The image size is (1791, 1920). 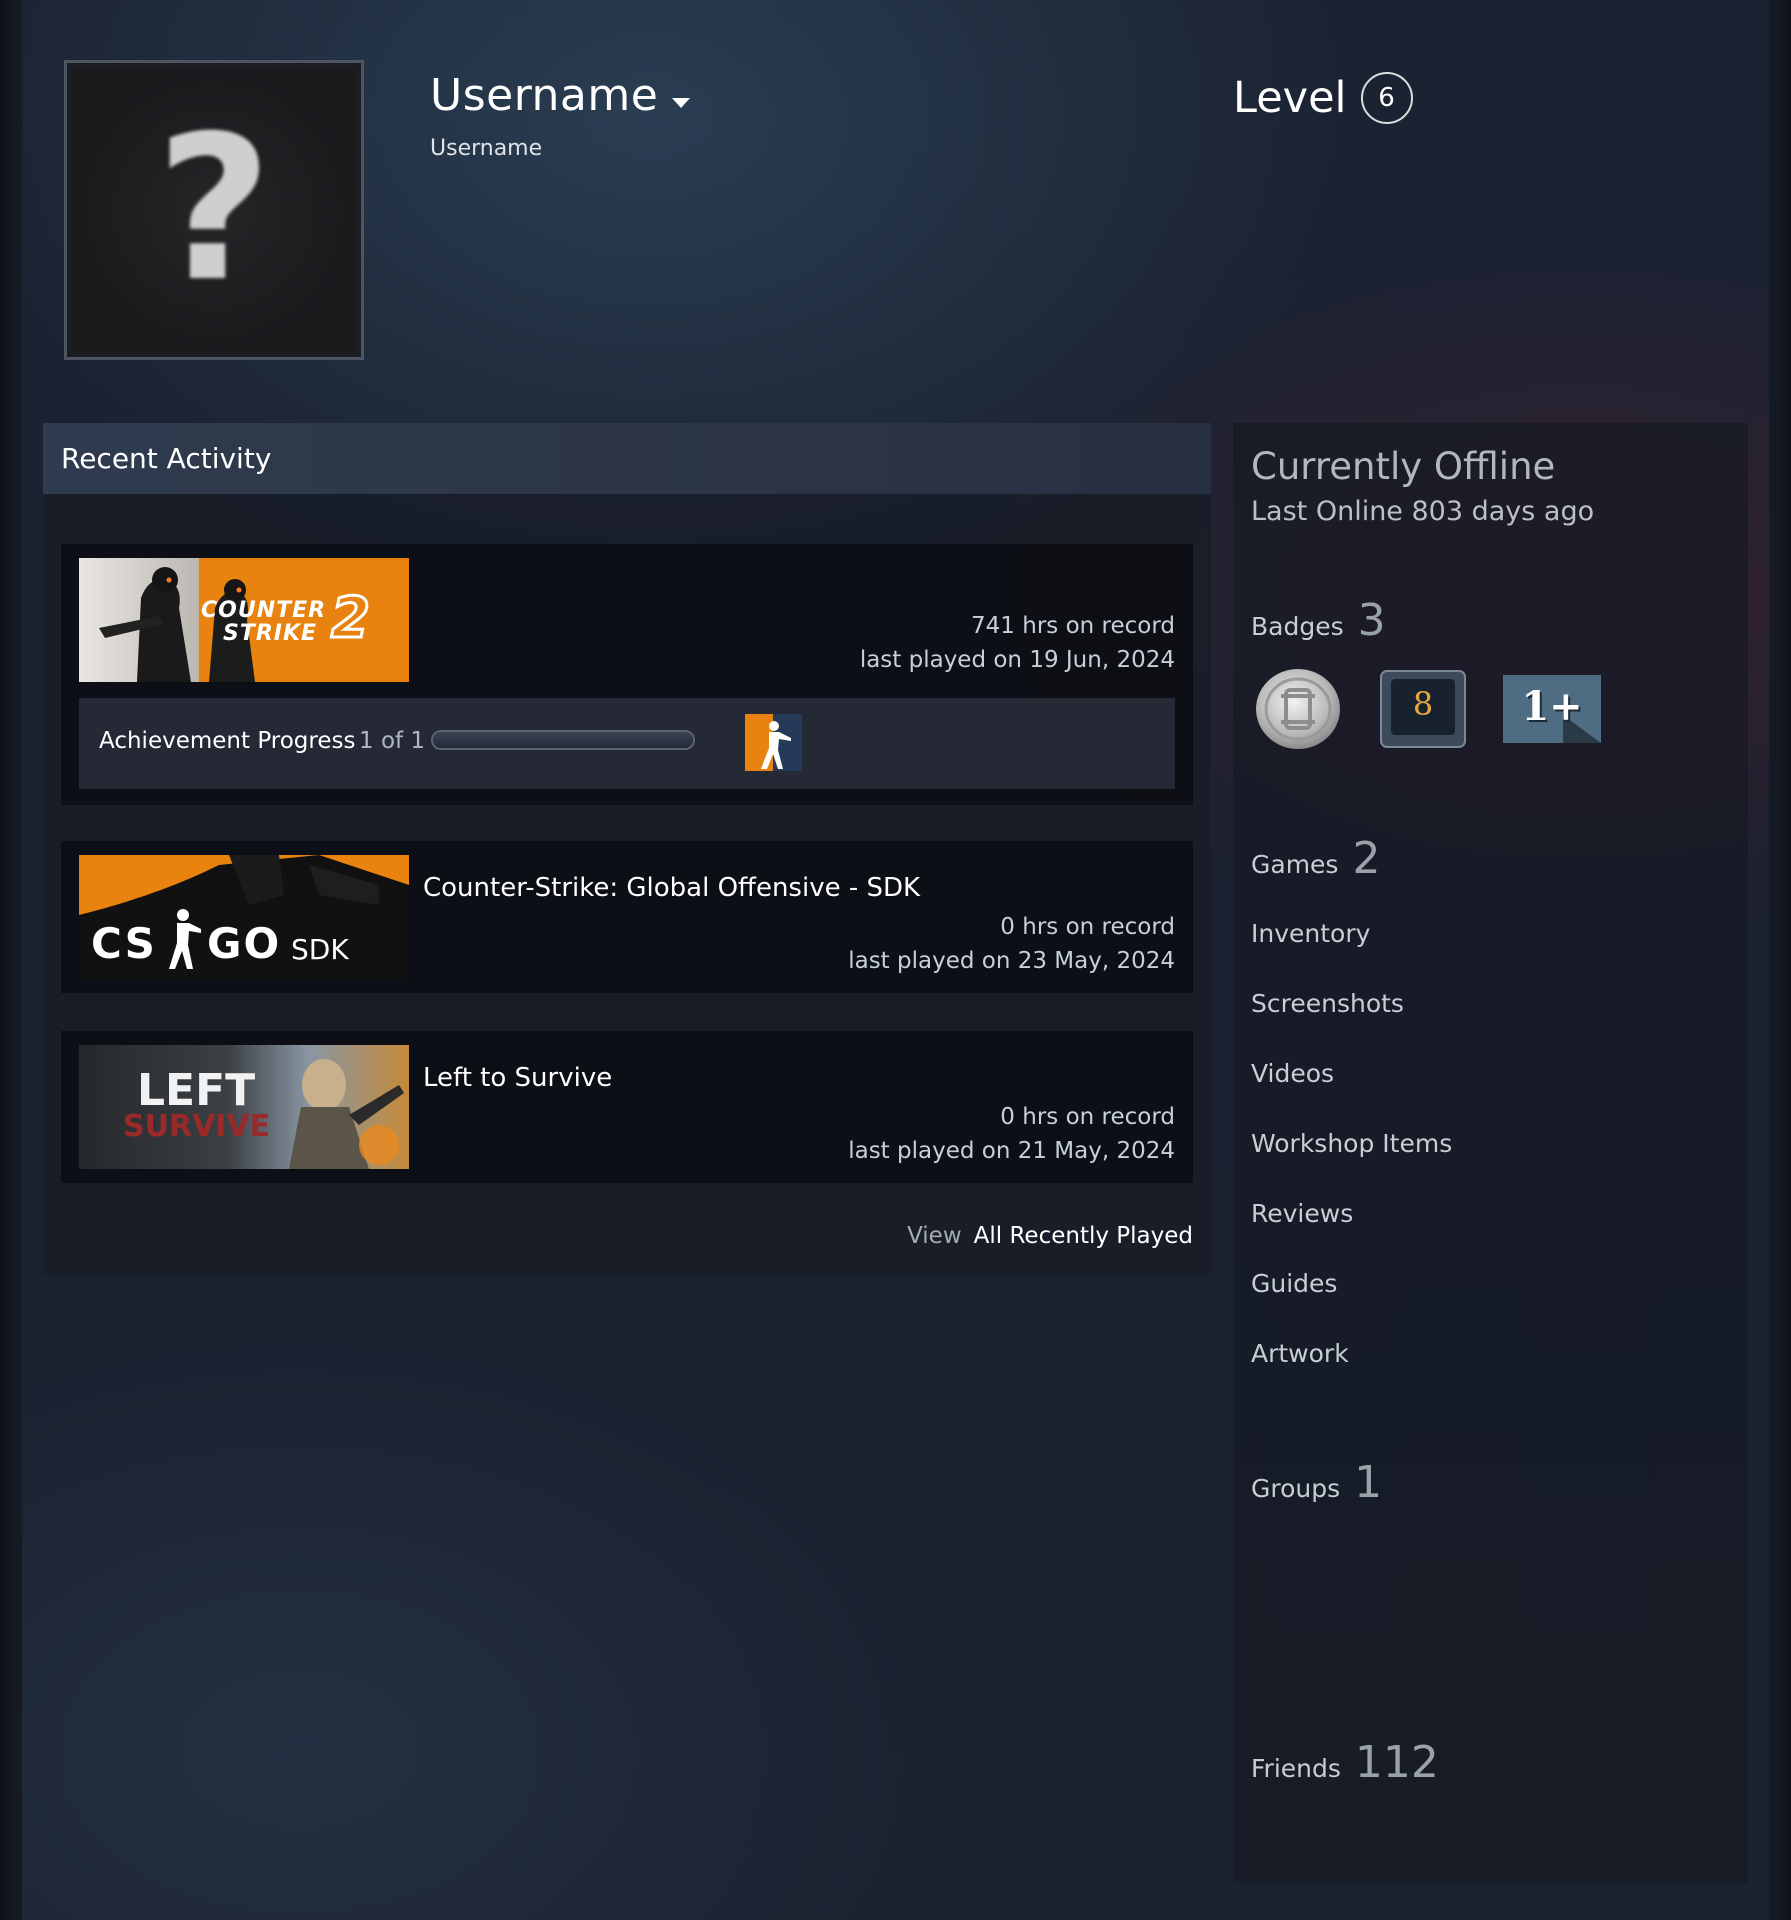 I want to click on groups-count: 1, so click(x=1368, y=1482).